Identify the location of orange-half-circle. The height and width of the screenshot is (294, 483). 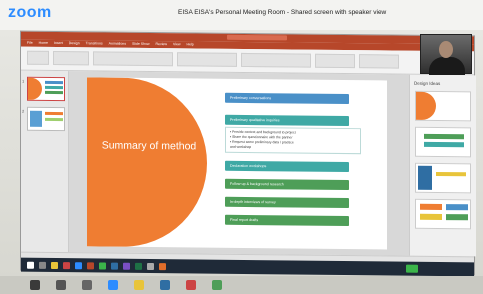
(147, 162).